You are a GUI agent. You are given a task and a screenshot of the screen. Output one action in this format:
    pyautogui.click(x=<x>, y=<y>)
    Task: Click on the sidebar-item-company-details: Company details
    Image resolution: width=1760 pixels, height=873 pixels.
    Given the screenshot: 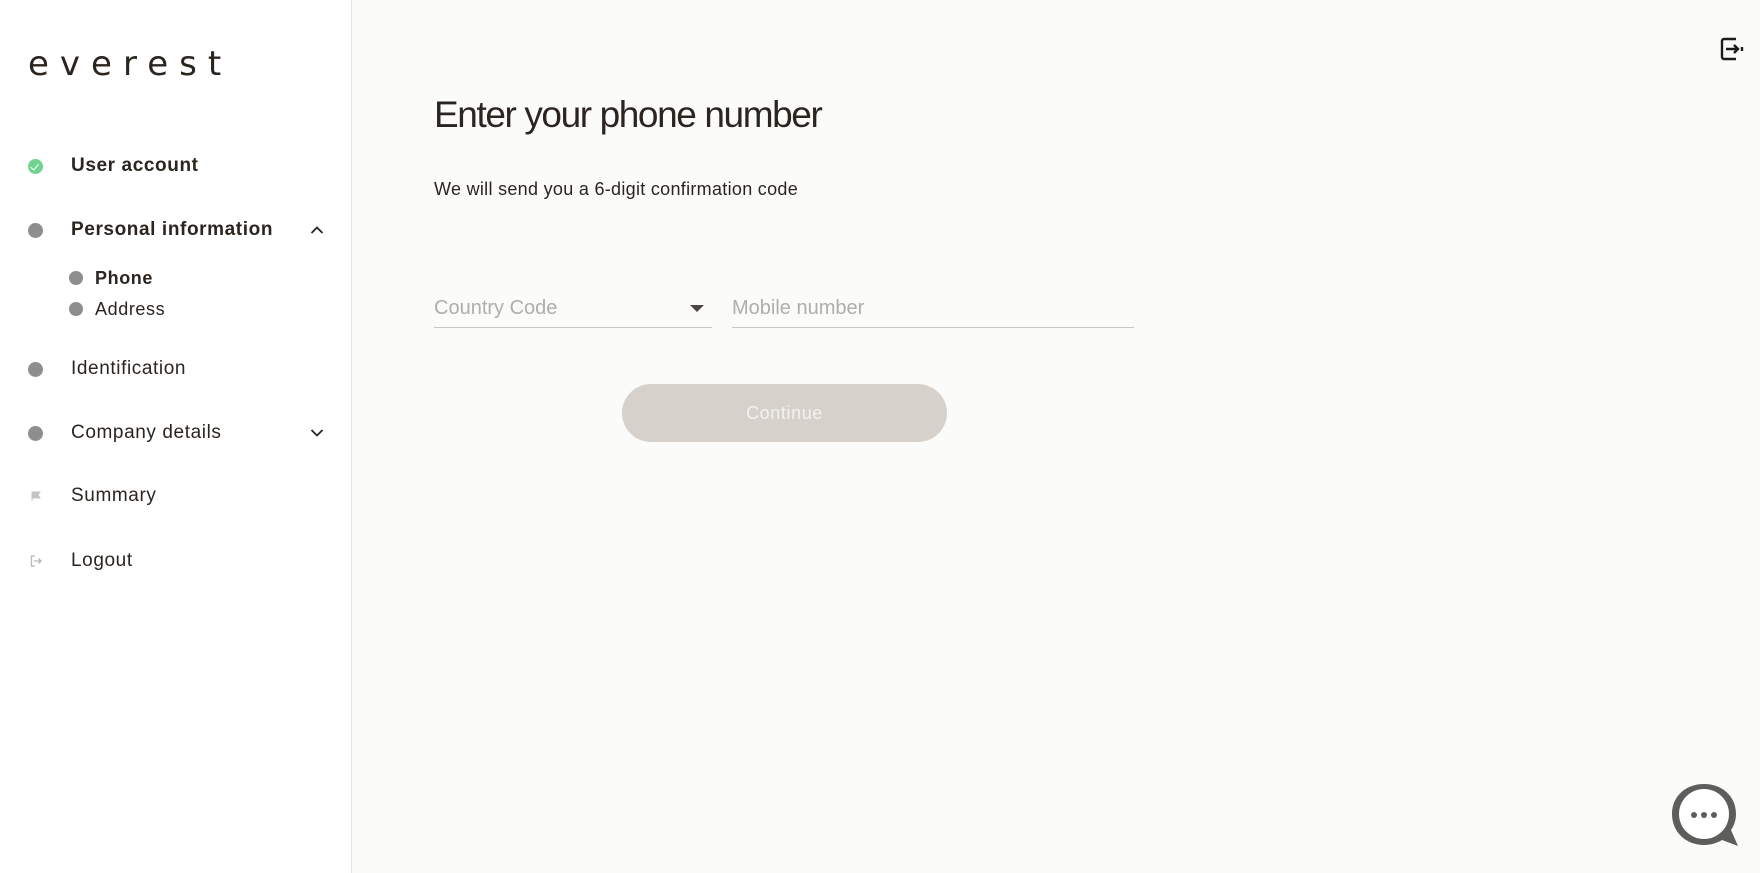 What is the action you would take?
    pyautogui.click(x=183, y=433)
    